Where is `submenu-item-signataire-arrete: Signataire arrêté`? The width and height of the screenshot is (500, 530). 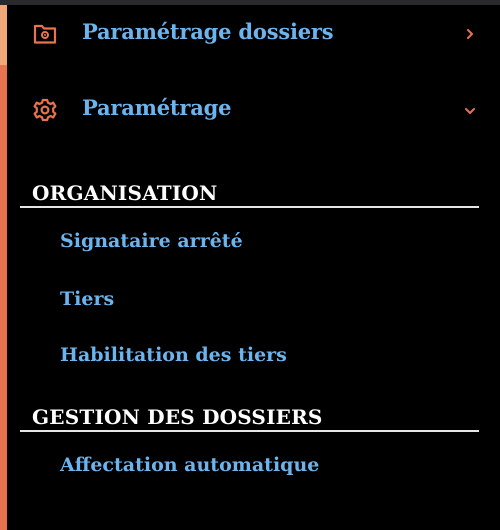
submenu-item-signataire-arrete: Signataire arrêté is located at coordinates (151, 241).